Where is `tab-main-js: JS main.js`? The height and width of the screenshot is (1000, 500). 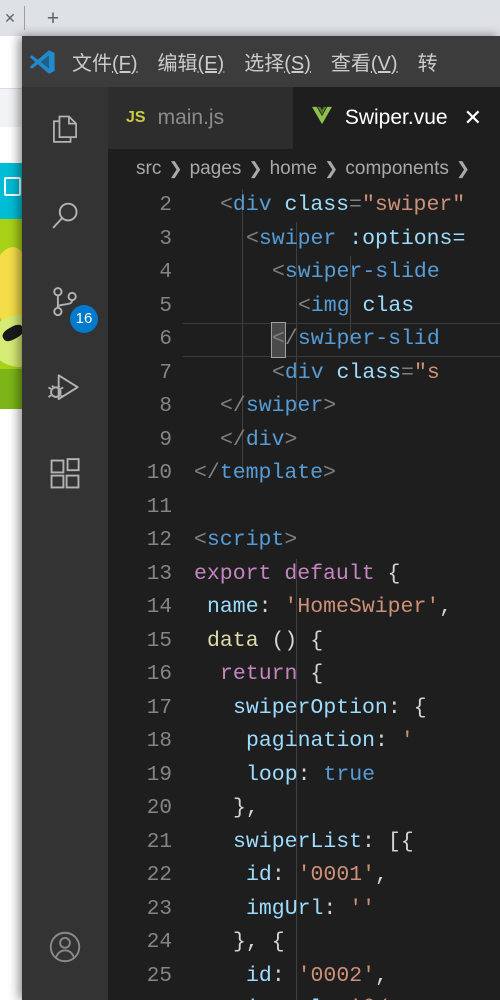
tab-main-js: JS main.js is located at coordinates (200, 118).